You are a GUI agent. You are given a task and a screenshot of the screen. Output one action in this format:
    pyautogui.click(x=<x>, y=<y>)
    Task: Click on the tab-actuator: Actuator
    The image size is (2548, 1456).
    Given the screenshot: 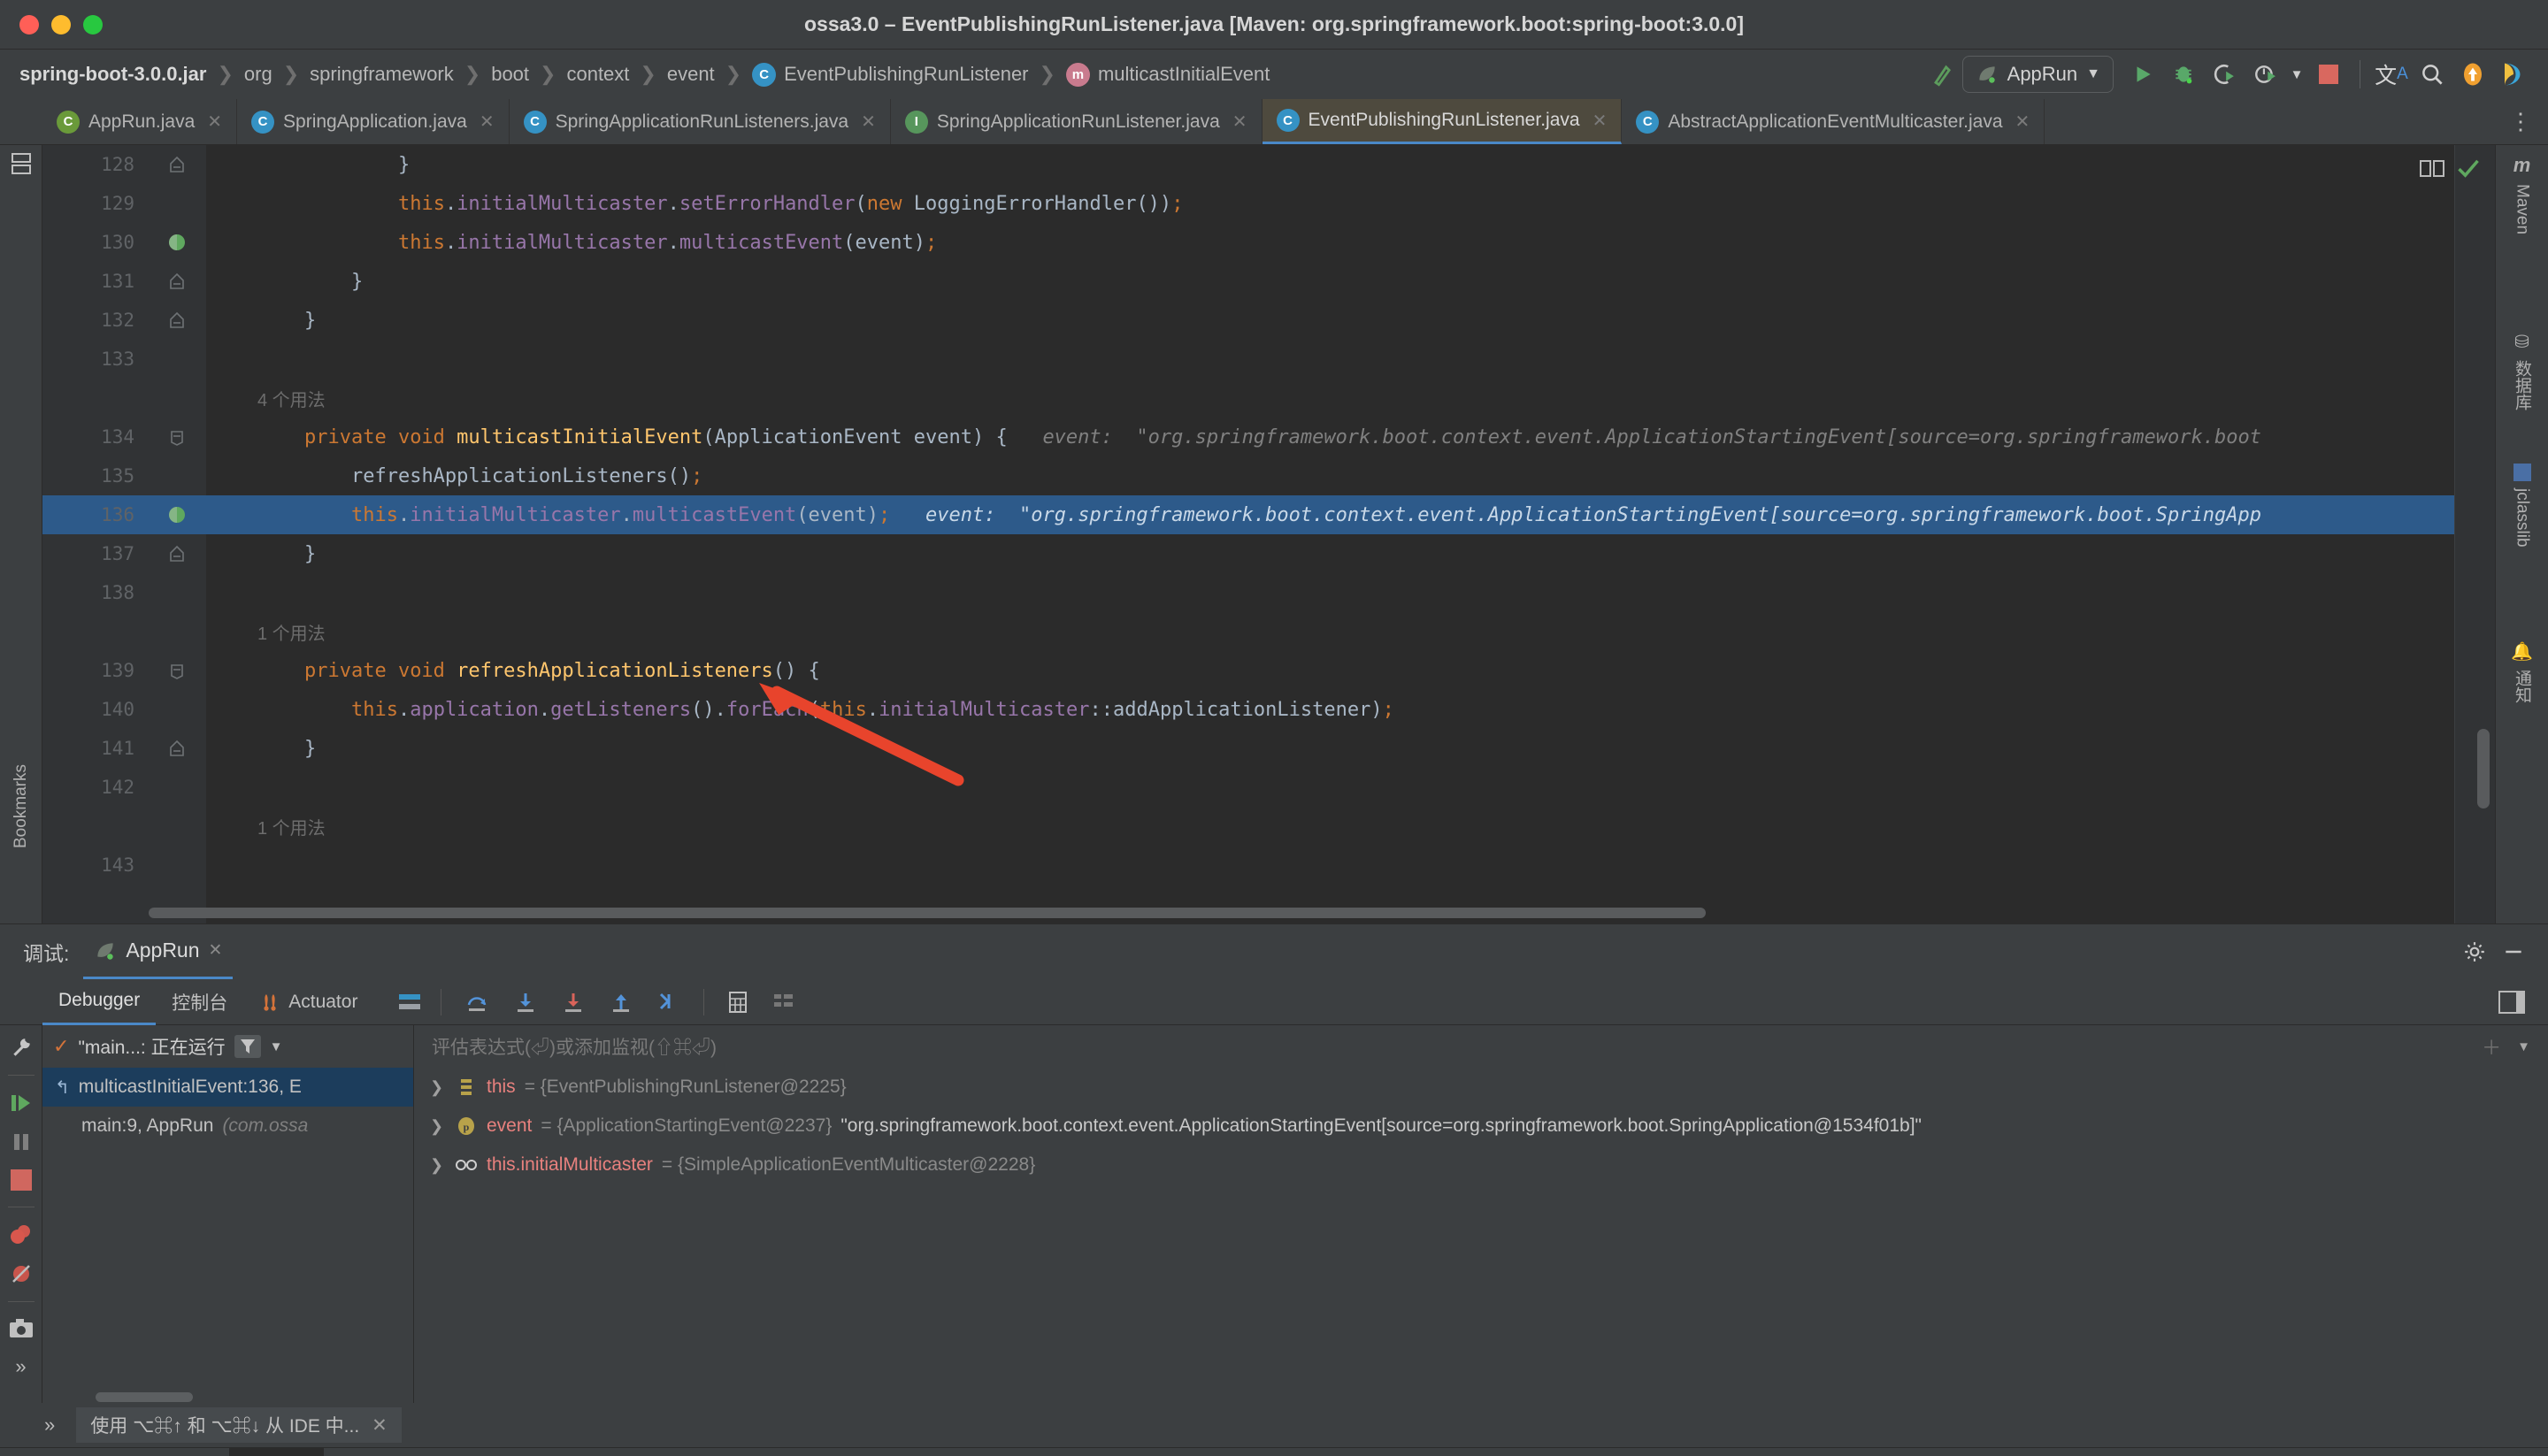 What is the action you would take?
    pyautogui.click(x=308, y=1002)
    